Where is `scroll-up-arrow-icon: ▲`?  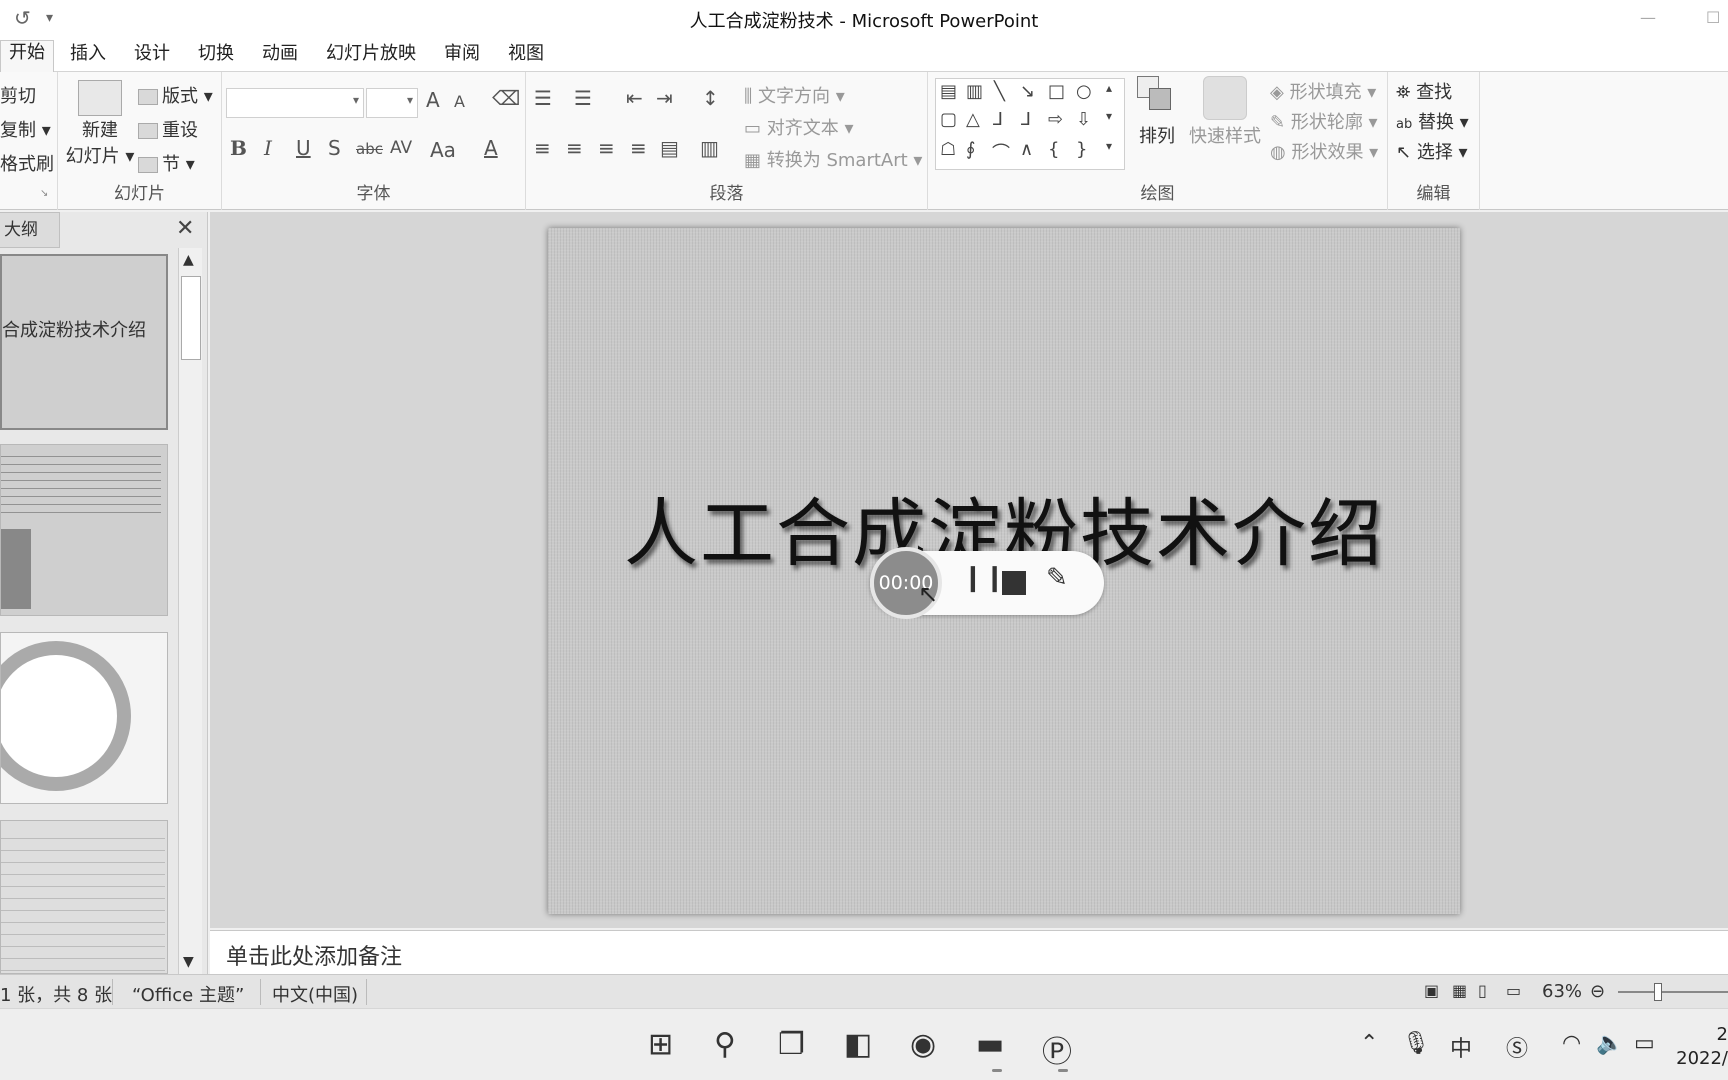 scroll-up-arrow-icon: ▲ is located at coordinates (188, 260).